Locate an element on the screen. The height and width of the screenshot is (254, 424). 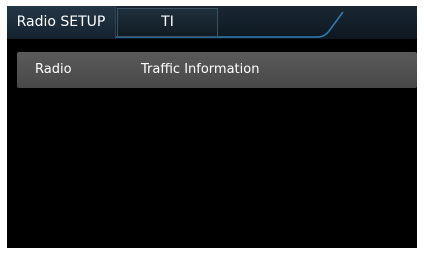
page-title: Radio SETUP is located at coordinates (61, 22).